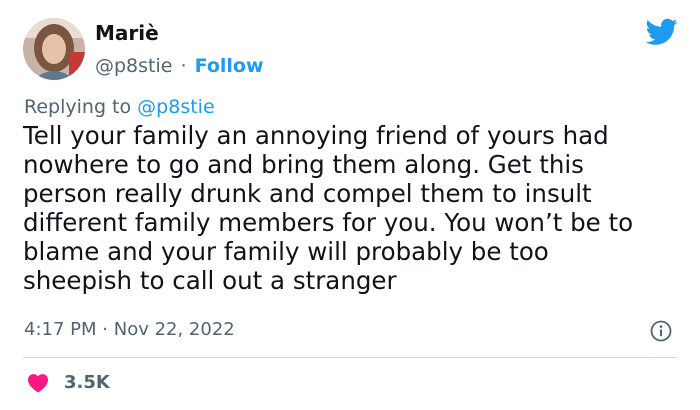 This screenshot has width=700, height=410. What do you see at coordinates (38, 383) in the screenshot?
I see `heart-icon` at bounding box center [38, 383].